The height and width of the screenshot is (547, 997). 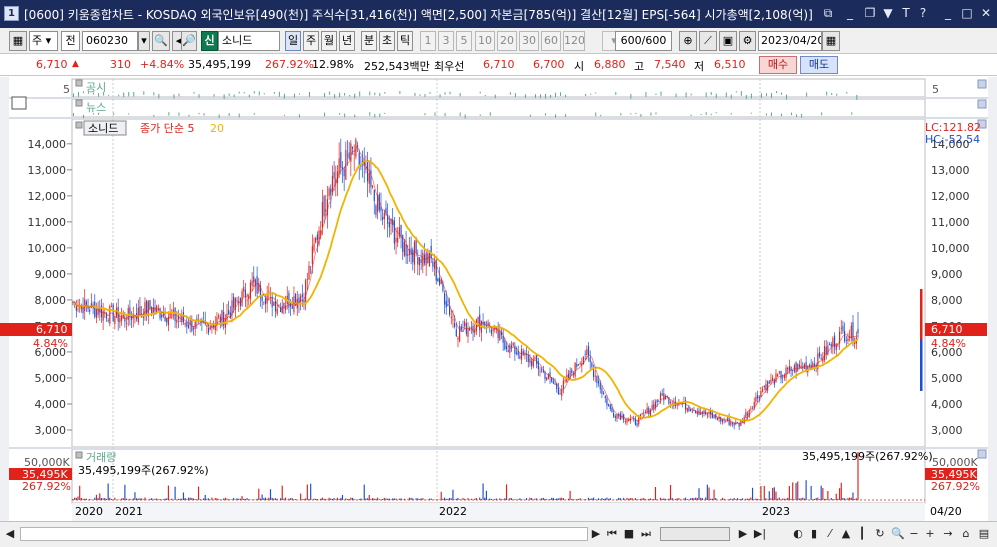 What do you see at coordinates (428, 41) in the screenshot?
I see `interval-1-button: 1` at bounding box center [428, 41].